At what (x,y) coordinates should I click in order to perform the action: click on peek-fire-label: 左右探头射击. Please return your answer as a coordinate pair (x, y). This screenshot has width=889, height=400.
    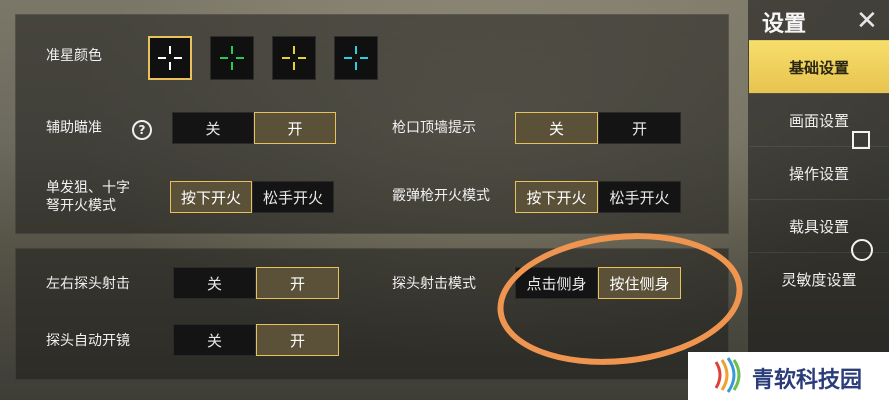
    Looking at the image, I should click on (88, 284).